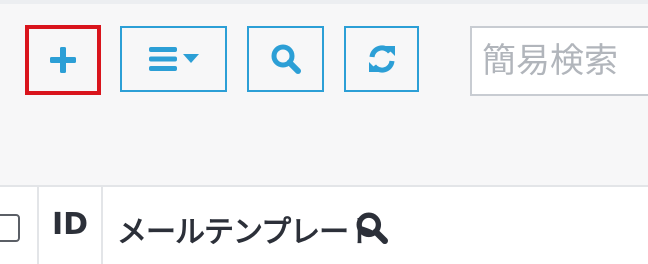  I want to click on refresh-icon, so click(382, 59).